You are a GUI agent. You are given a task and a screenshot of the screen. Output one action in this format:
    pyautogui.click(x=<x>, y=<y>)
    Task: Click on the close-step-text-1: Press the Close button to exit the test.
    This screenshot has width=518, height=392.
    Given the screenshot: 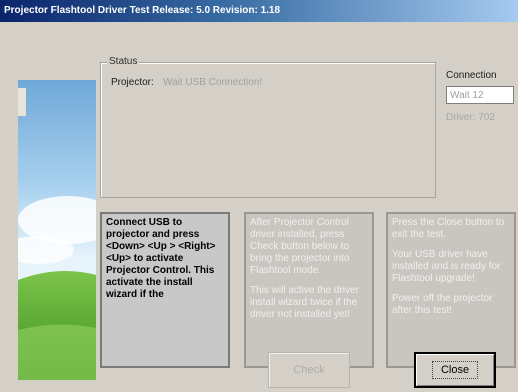 What is the action you would take?
    pyautogui.click(x=448, y=228)
    